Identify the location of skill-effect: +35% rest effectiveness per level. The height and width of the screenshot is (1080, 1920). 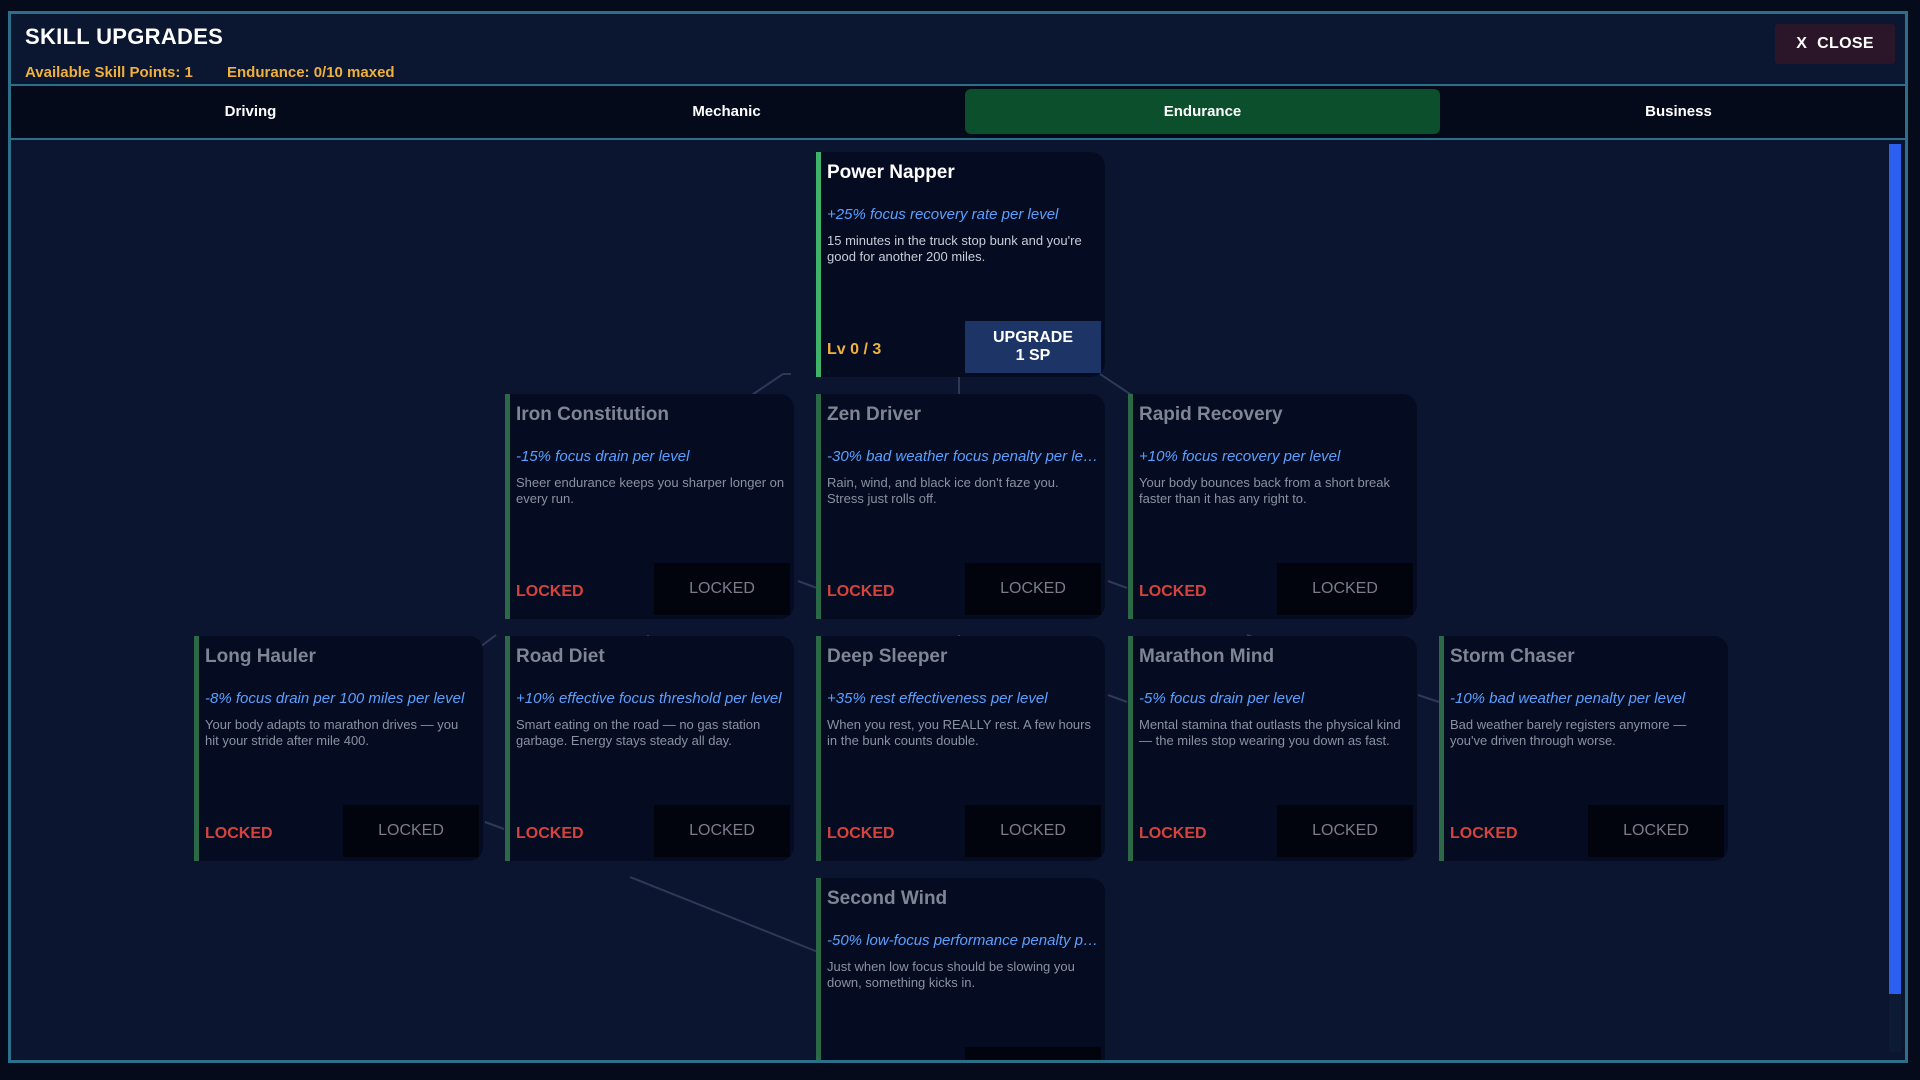
(937, 698).